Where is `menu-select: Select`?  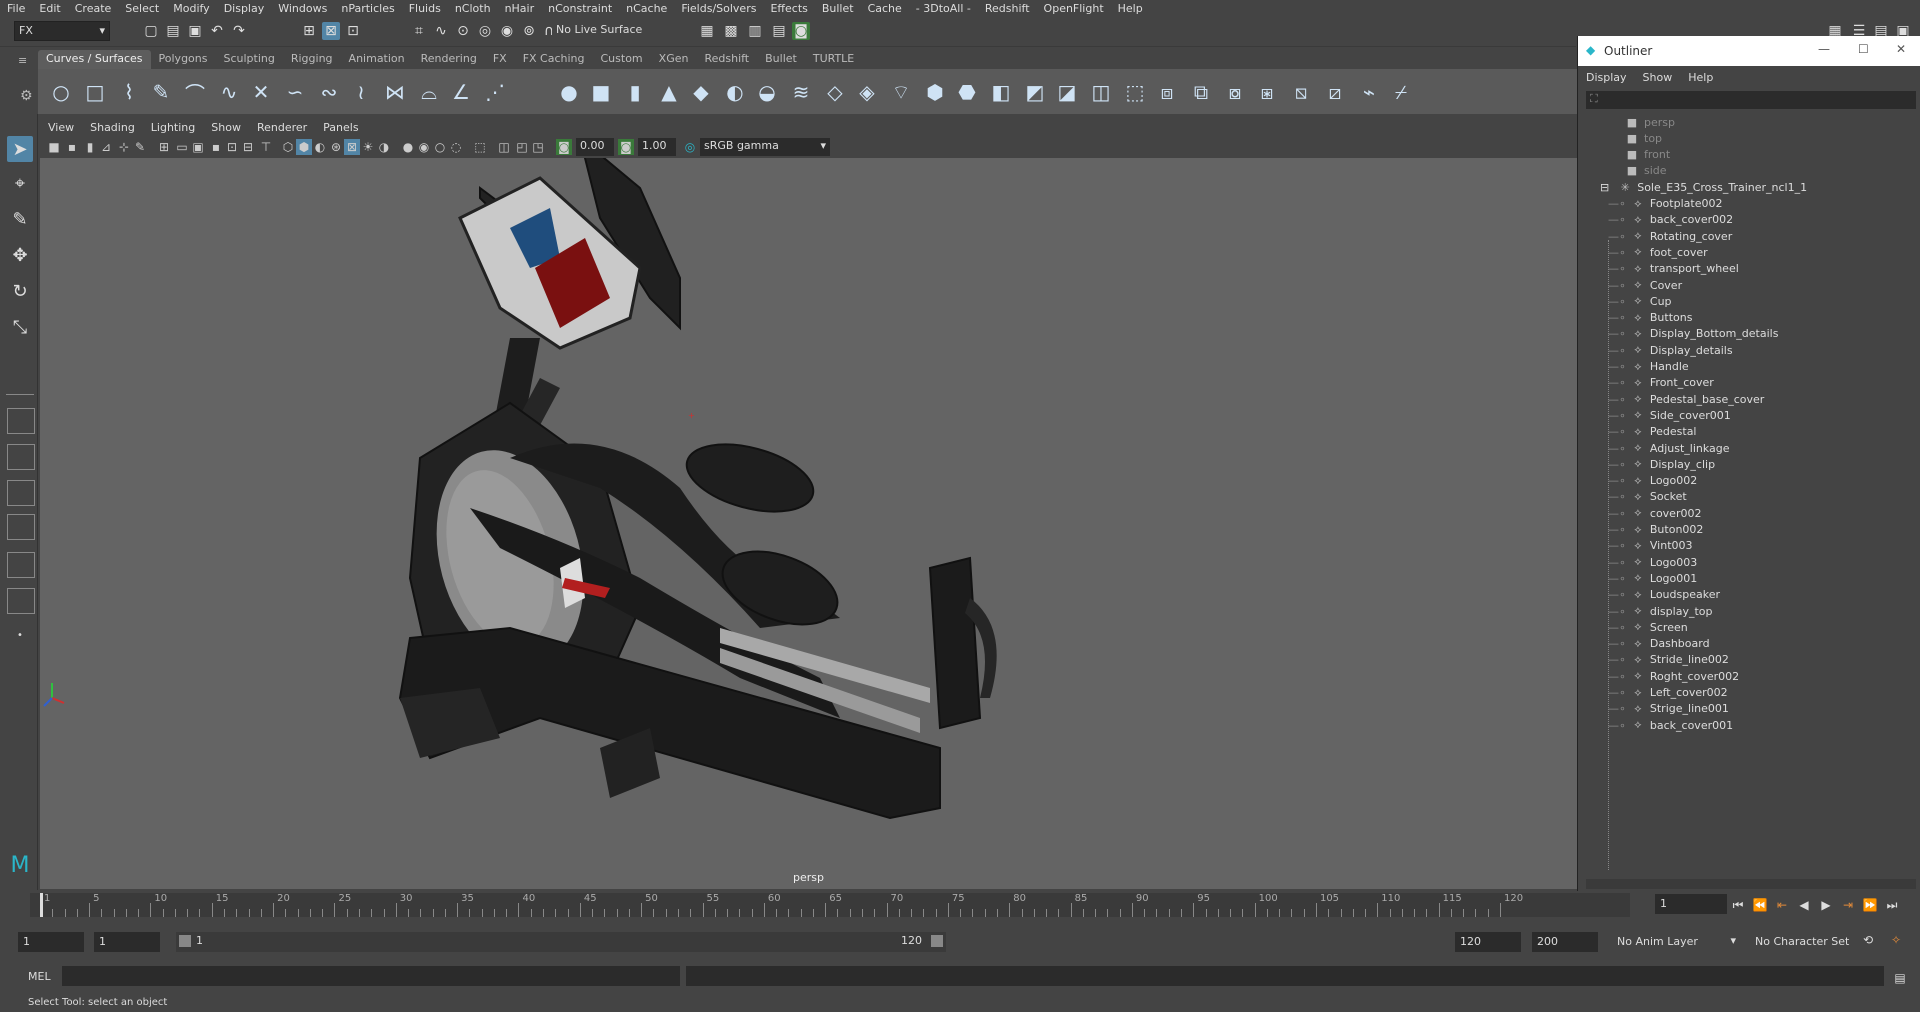 menu-select: Select is located at coordinates (142, 8).